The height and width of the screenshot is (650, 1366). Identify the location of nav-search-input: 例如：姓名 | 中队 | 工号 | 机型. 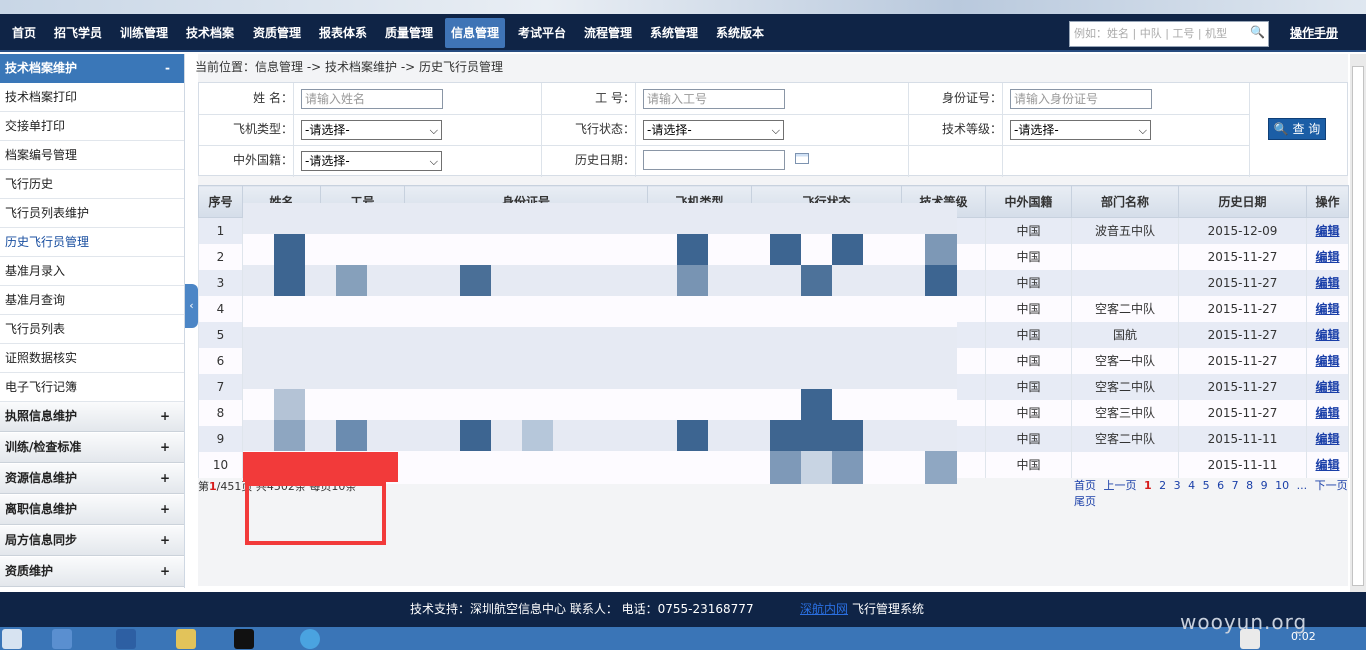
(1169, 34).